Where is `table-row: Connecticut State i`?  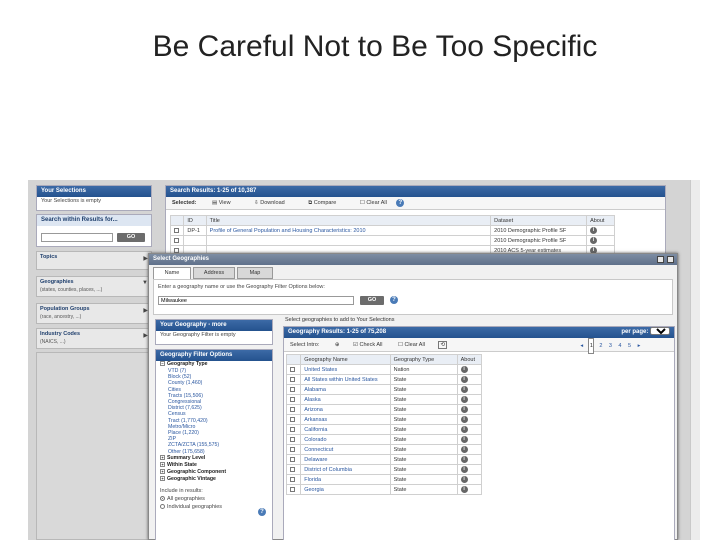 table-row: Connecticut State i is located at coordinates (384, 449).